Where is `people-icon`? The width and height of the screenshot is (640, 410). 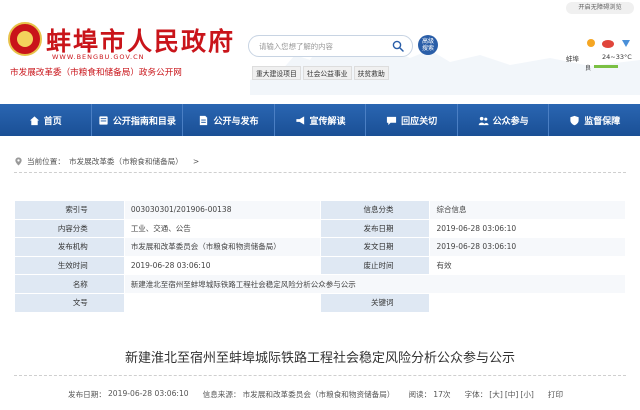
people-icon is located at coordinates (483, 120).